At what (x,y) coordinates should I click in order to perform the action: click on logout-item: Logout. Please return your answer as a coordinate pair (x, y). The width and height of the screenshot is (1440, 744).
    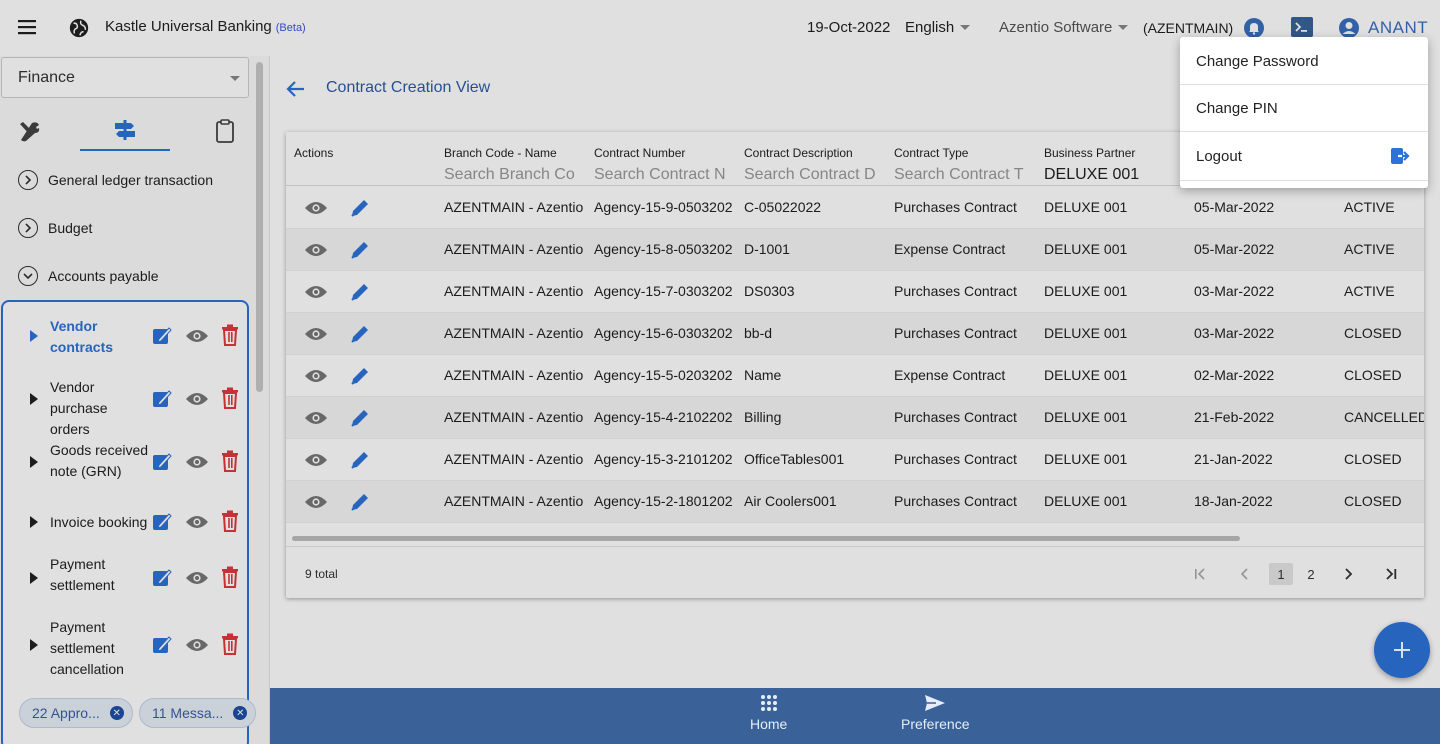
    Looking at the image, I should click on (1304, 156).